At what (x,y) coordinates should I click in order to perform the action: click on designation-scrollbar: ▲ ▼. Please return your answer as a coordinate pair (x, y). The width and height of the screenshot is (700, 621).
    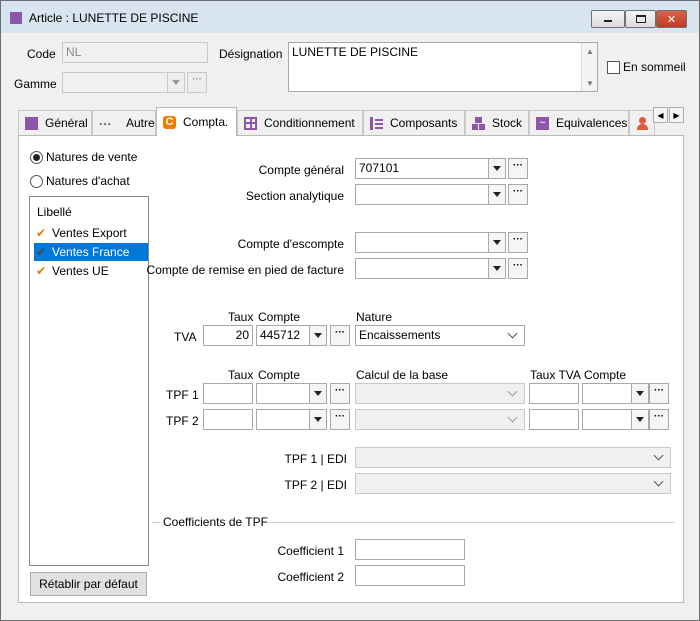
    Looking at the image, I should click on (589, 67).